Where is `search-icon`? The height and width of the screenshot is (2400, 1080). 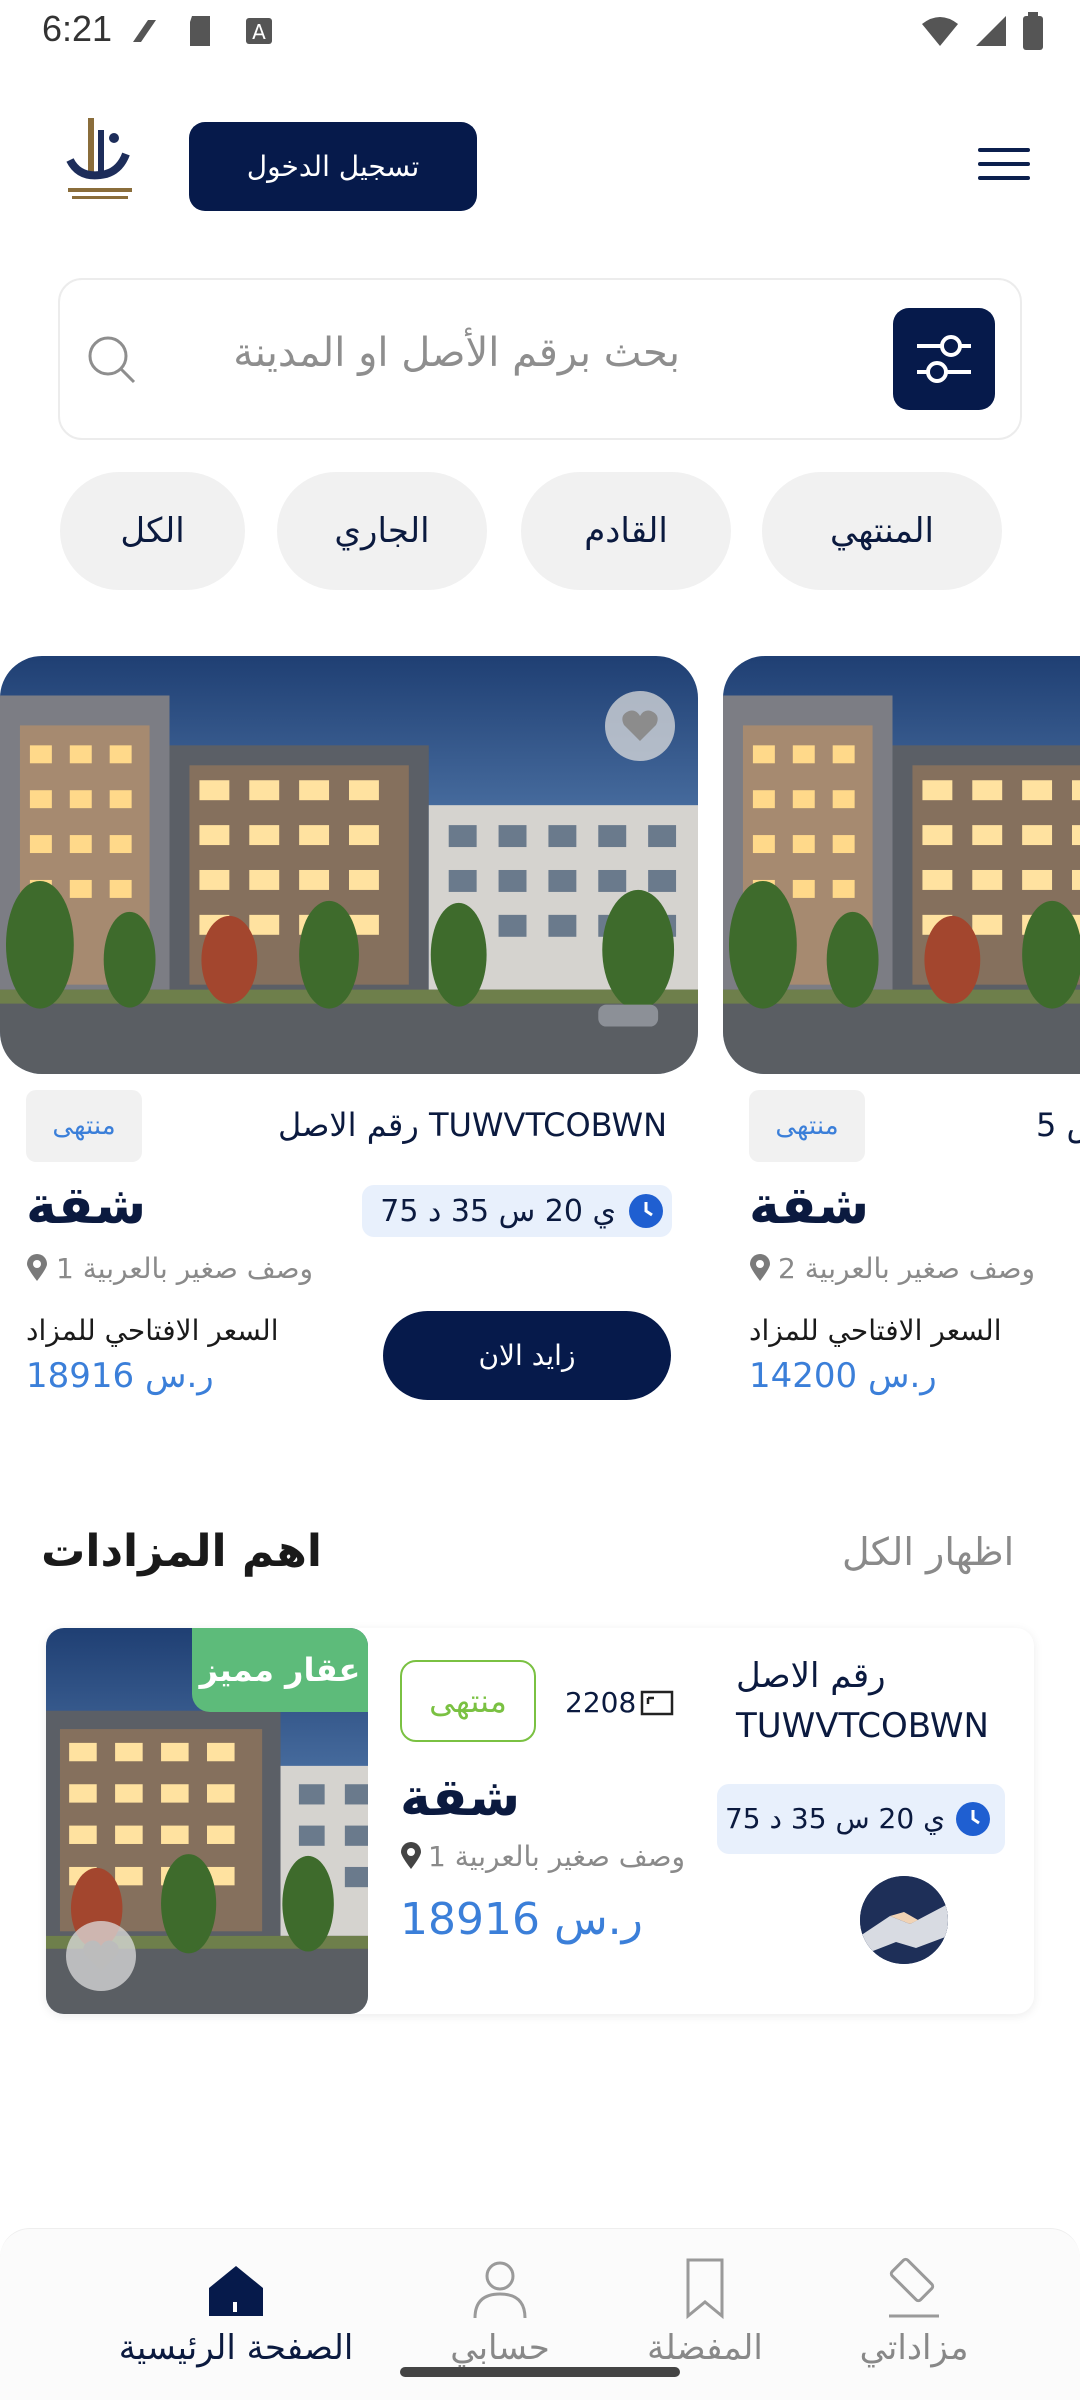 search-icon is located at coordinates (112, 360).